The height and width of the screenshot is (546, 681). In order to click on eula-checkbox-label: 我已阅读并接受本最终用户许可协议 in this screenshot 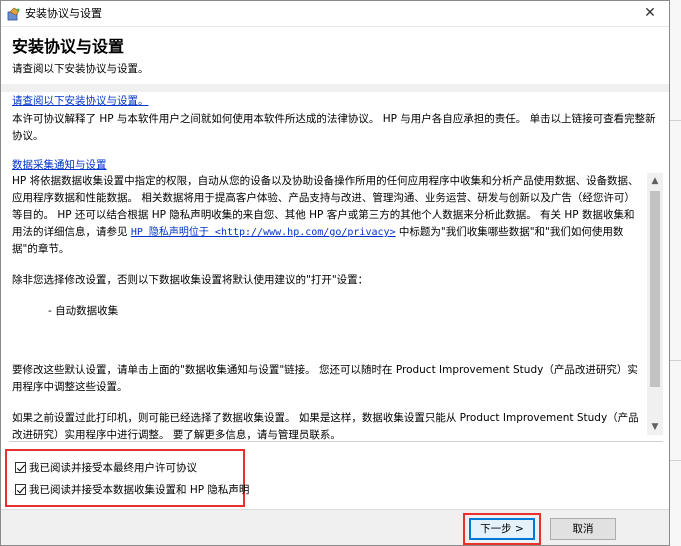, I will do `click(113, 467)`.